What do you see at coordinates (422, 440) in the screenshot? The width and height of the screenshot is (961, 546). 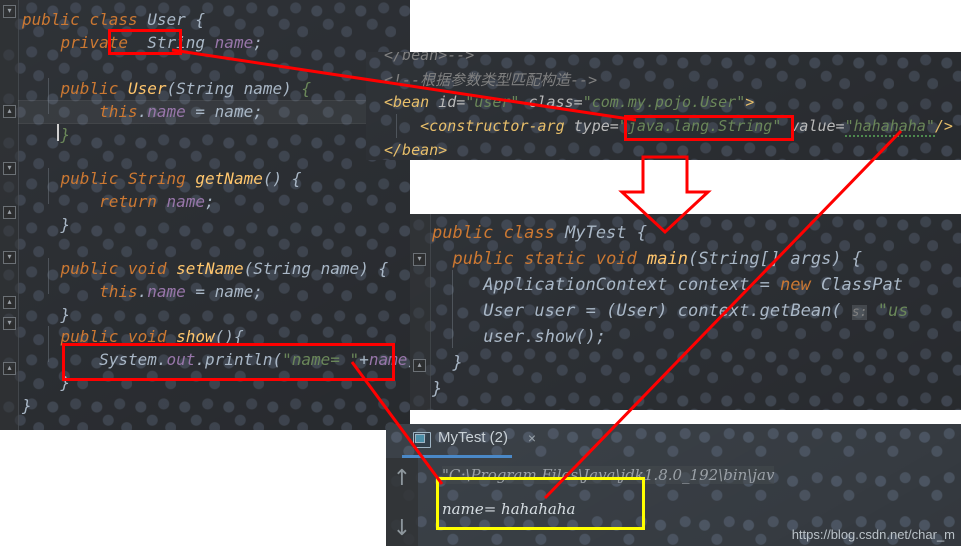 I see `run-configuration-icon` at bounding box center [422, 440].